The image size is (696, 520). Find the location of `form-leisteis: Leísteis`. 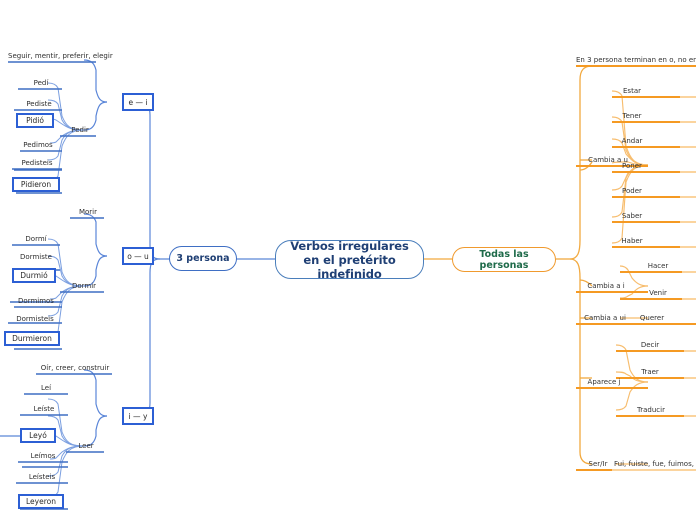

form-leisteis: Leísteis is located at coordinates (42, 477).